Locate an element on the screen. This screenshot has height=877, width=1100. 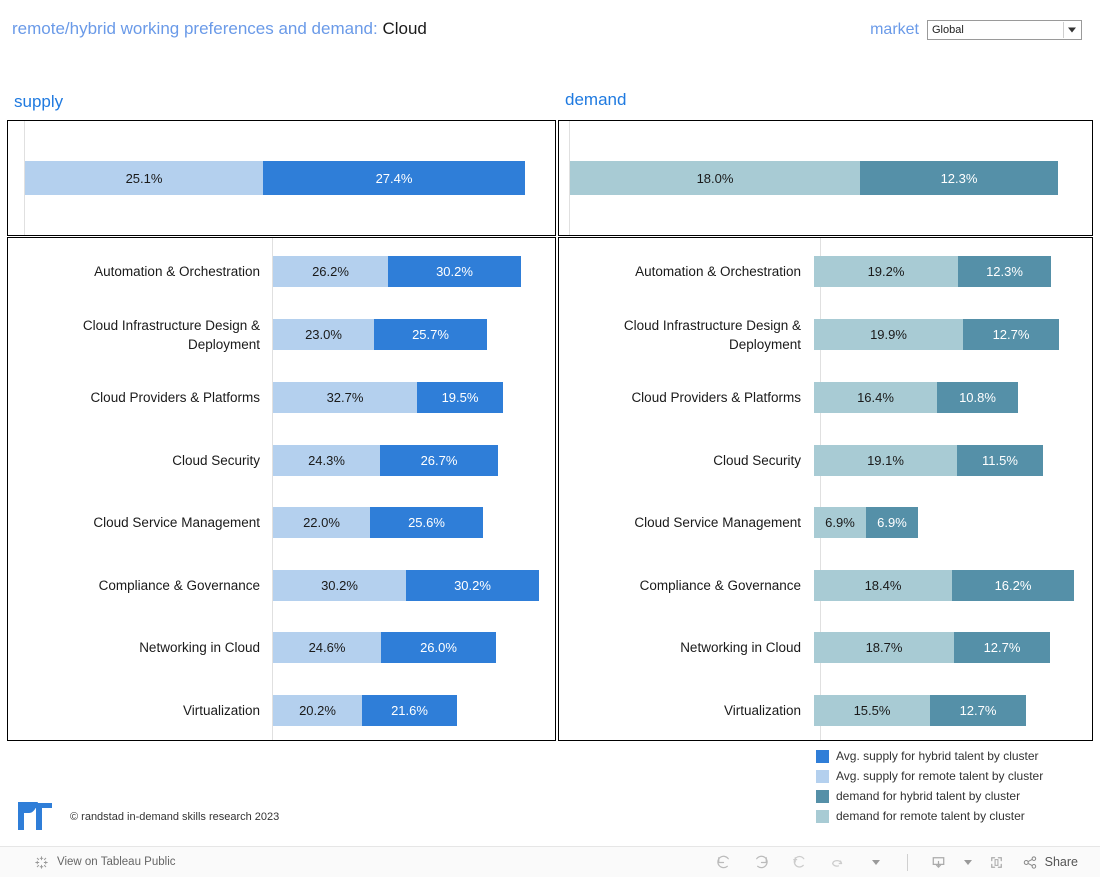
legend-swatch-supply-remote is located at coordinates (822, 776).